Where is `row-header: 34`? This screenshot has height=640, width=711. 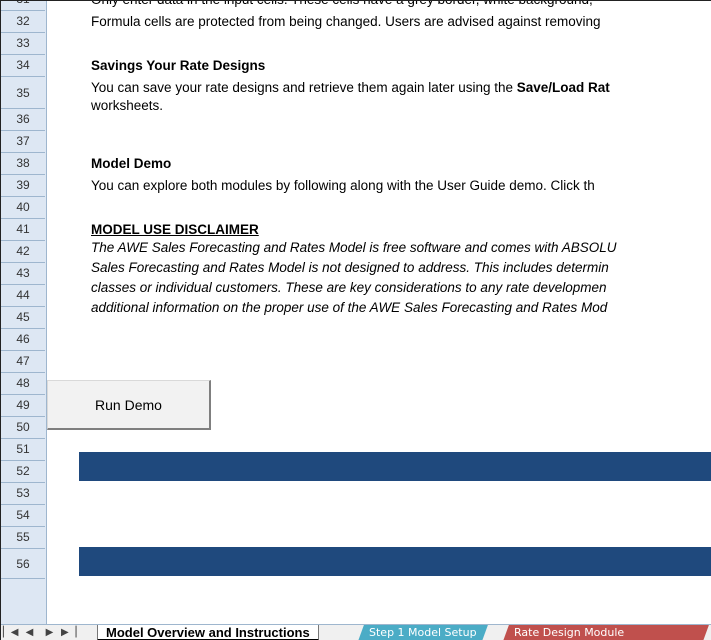 row-header: 34 is located at coordinates (23, 66).